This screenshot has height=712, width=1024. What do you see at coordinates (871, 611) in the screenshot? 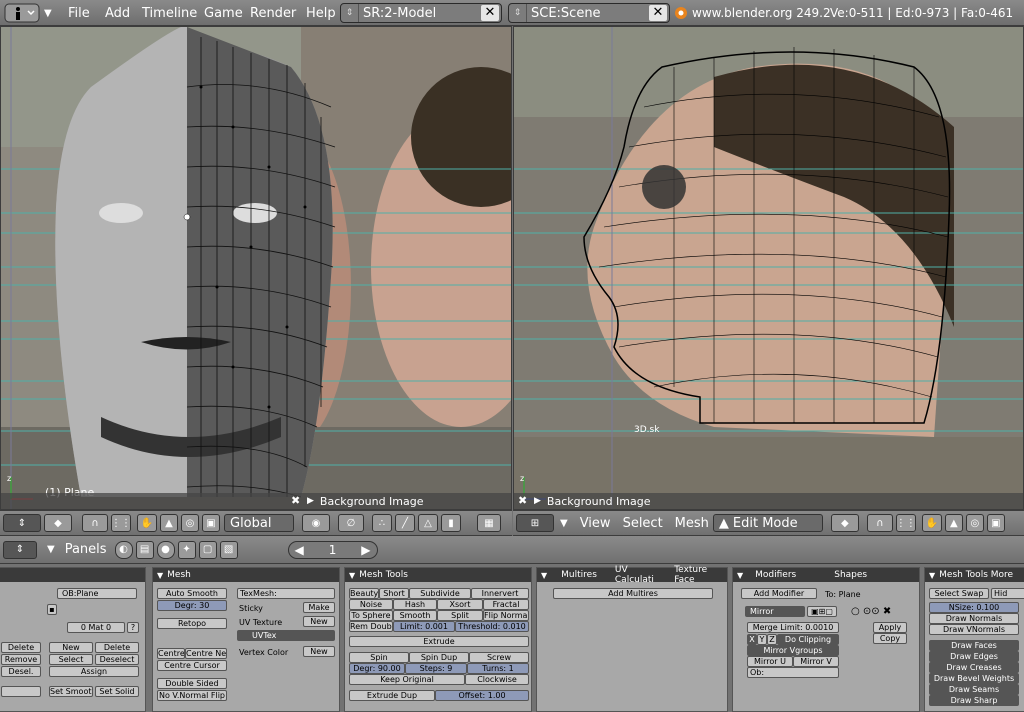
I see `move-arrows-icon: ○ ⊙⊙ ✖` at bounding box center [871, 611].